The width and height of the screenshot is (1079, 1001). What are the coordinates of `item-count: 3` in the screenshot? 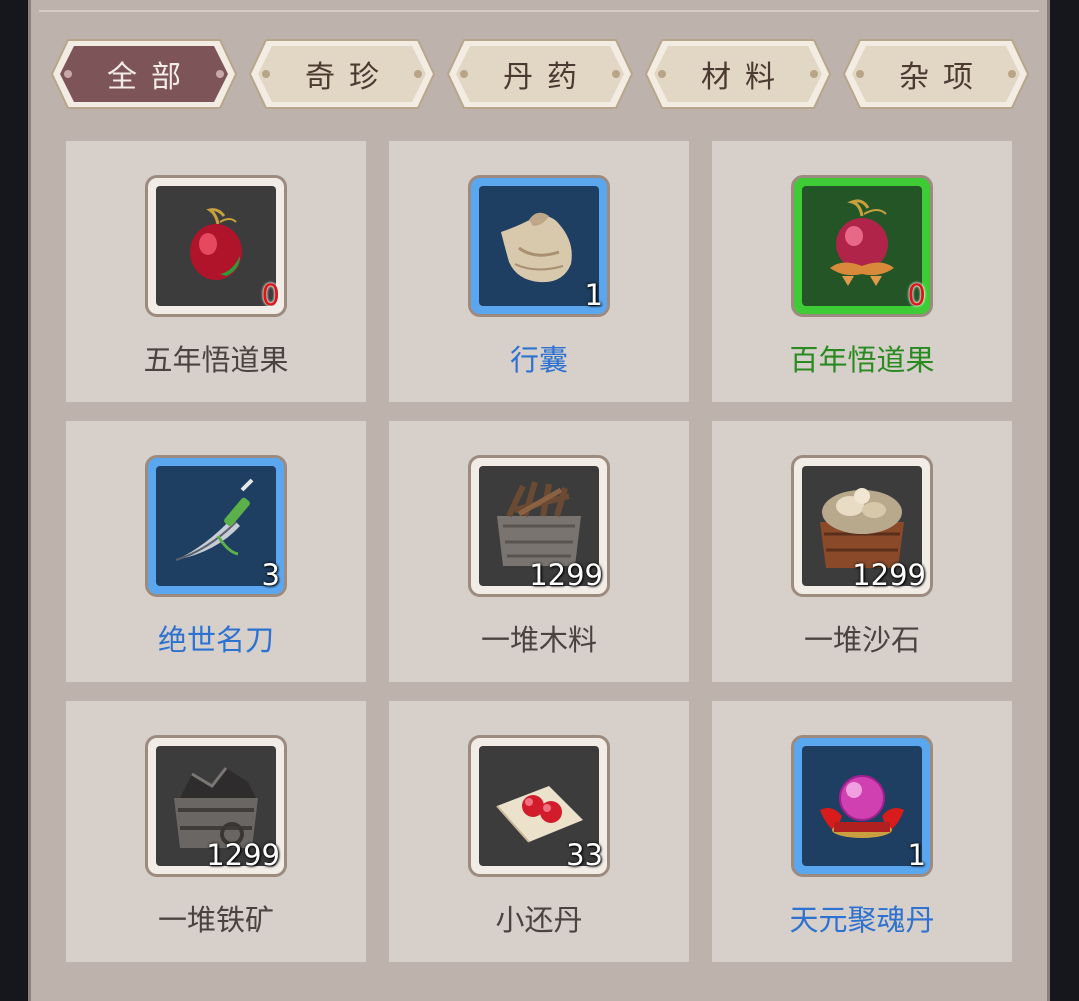 It's located at (270, 575).